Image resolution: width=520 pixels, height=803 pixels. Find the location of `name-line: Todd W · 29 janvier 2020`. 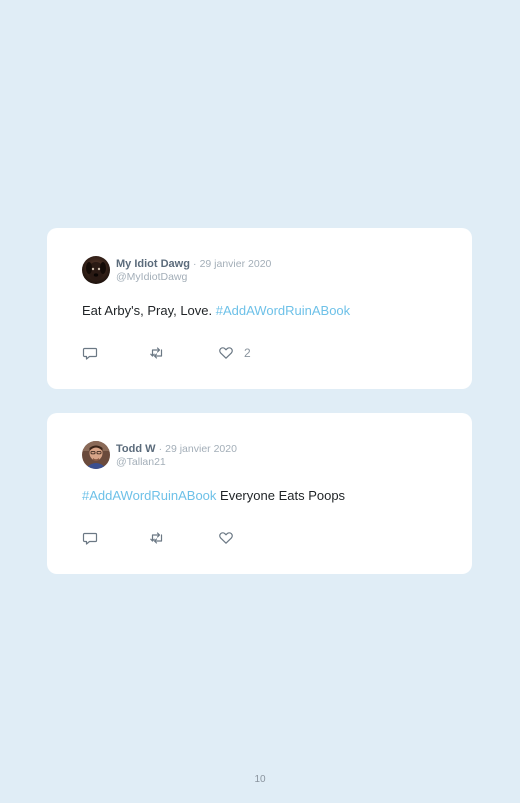

name-line: Todd W · 29 janvier 2020 is located at coordinates (176, 449).